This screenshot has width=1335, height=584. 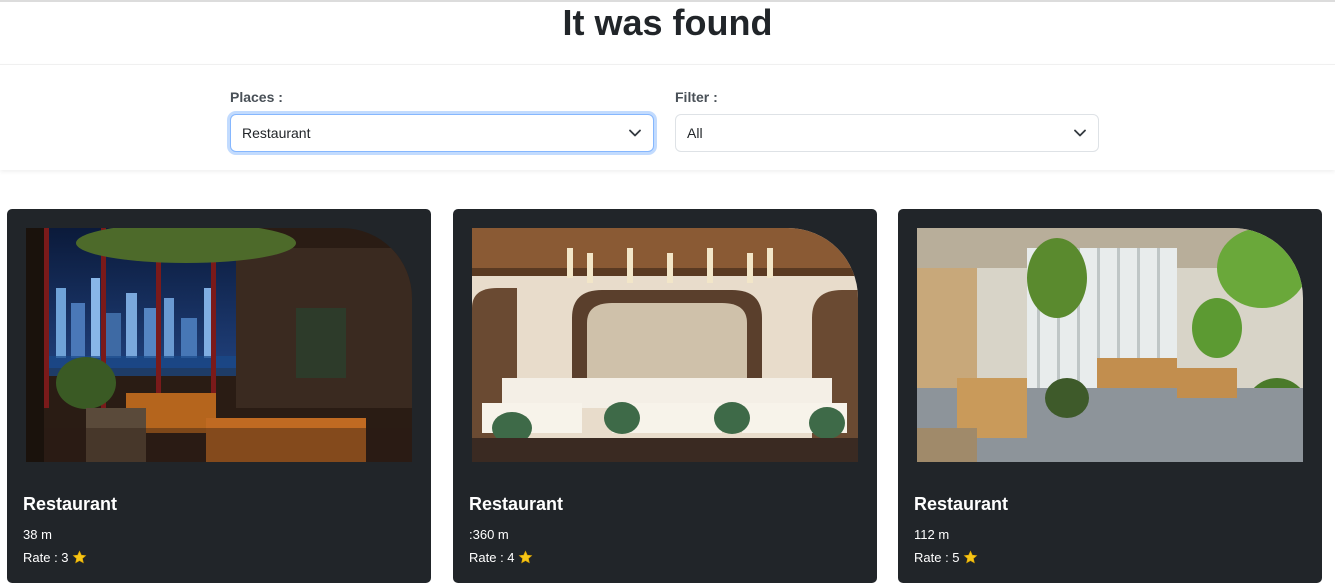 I want to click on card-rating: Rate : 4, so click(x=501, y=557).